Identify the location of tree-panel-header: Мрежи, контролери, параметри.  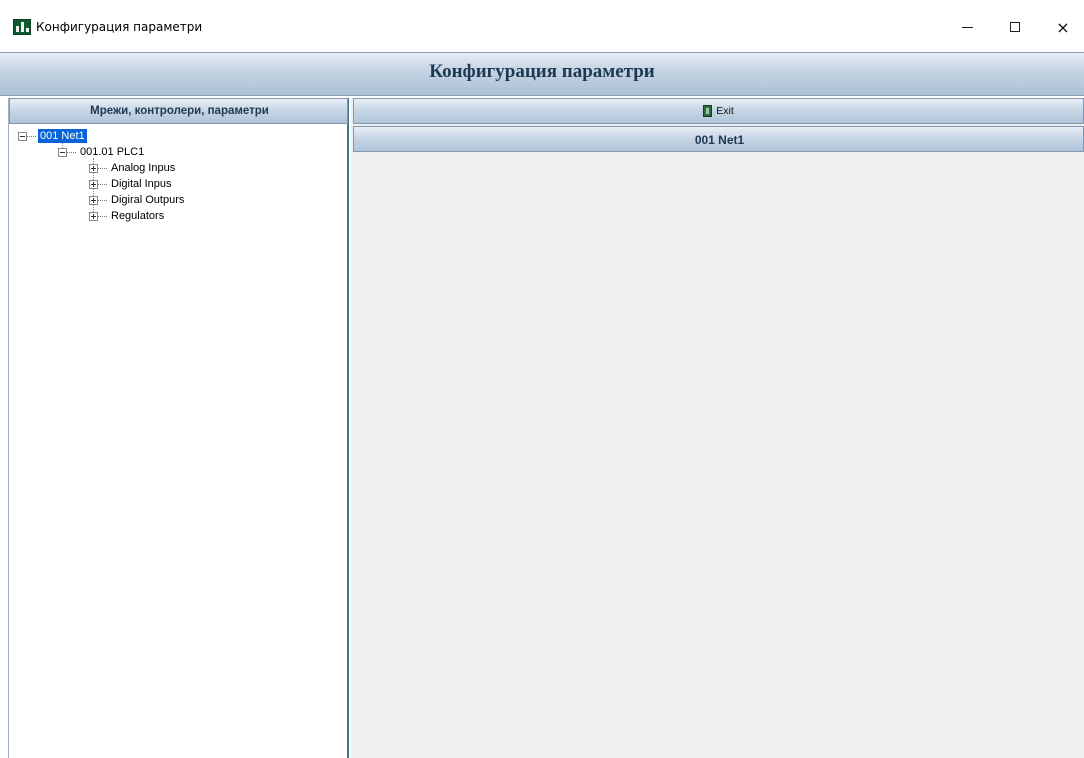
(178, 111).